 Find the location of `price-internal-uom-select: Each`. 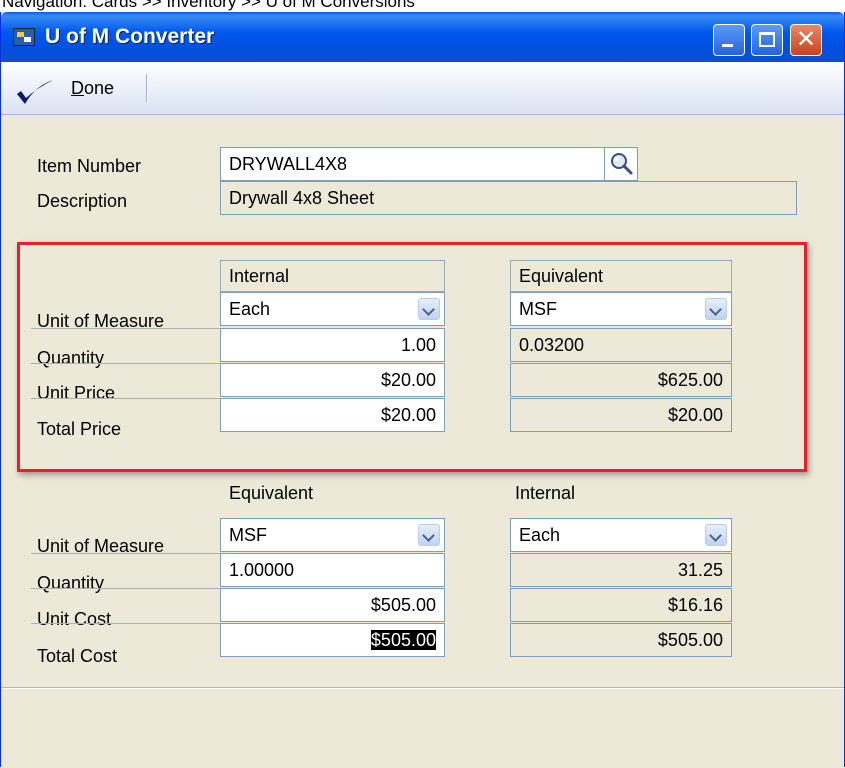

price-internal-uom-select: Each is located at coordinates (332, 309).